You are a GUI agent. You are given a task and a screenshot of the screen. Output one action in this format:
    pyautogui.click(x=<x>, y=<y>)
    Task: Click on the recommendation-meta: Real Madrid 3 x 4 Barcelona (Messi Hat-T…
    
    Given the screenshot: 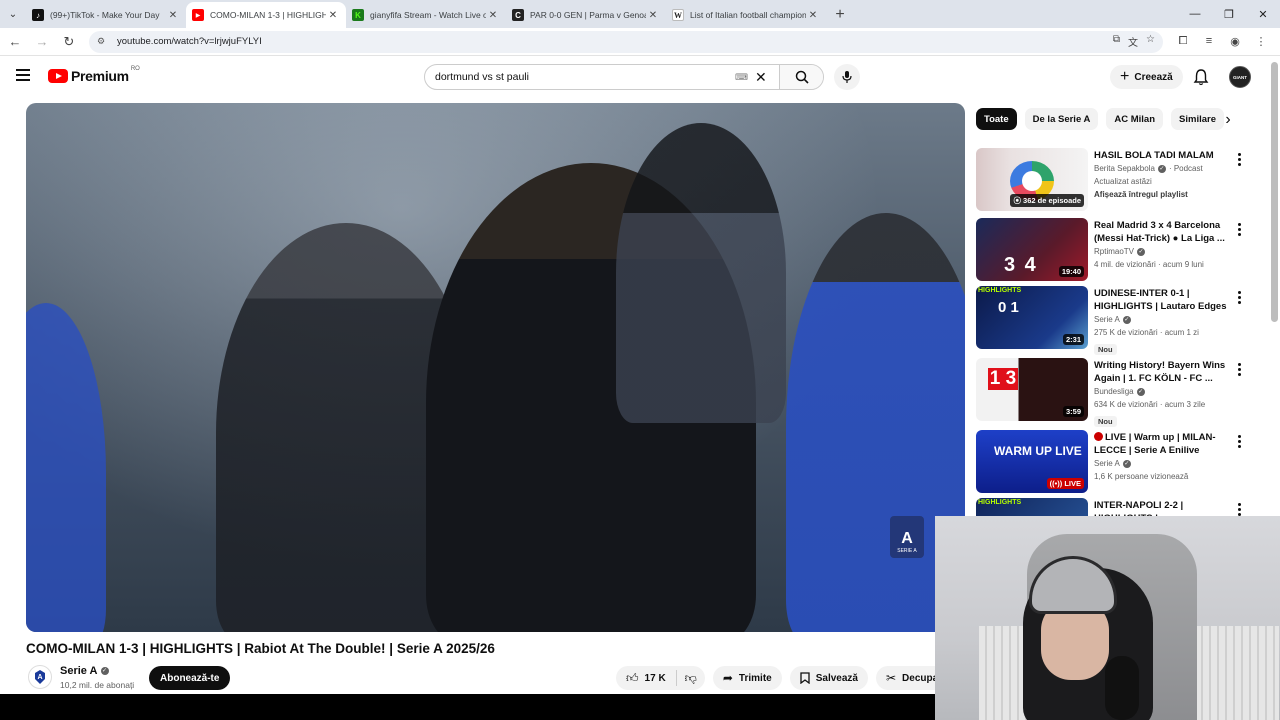 What is the action you would take?
    pyautogui.click(x=1164, y=245)
    